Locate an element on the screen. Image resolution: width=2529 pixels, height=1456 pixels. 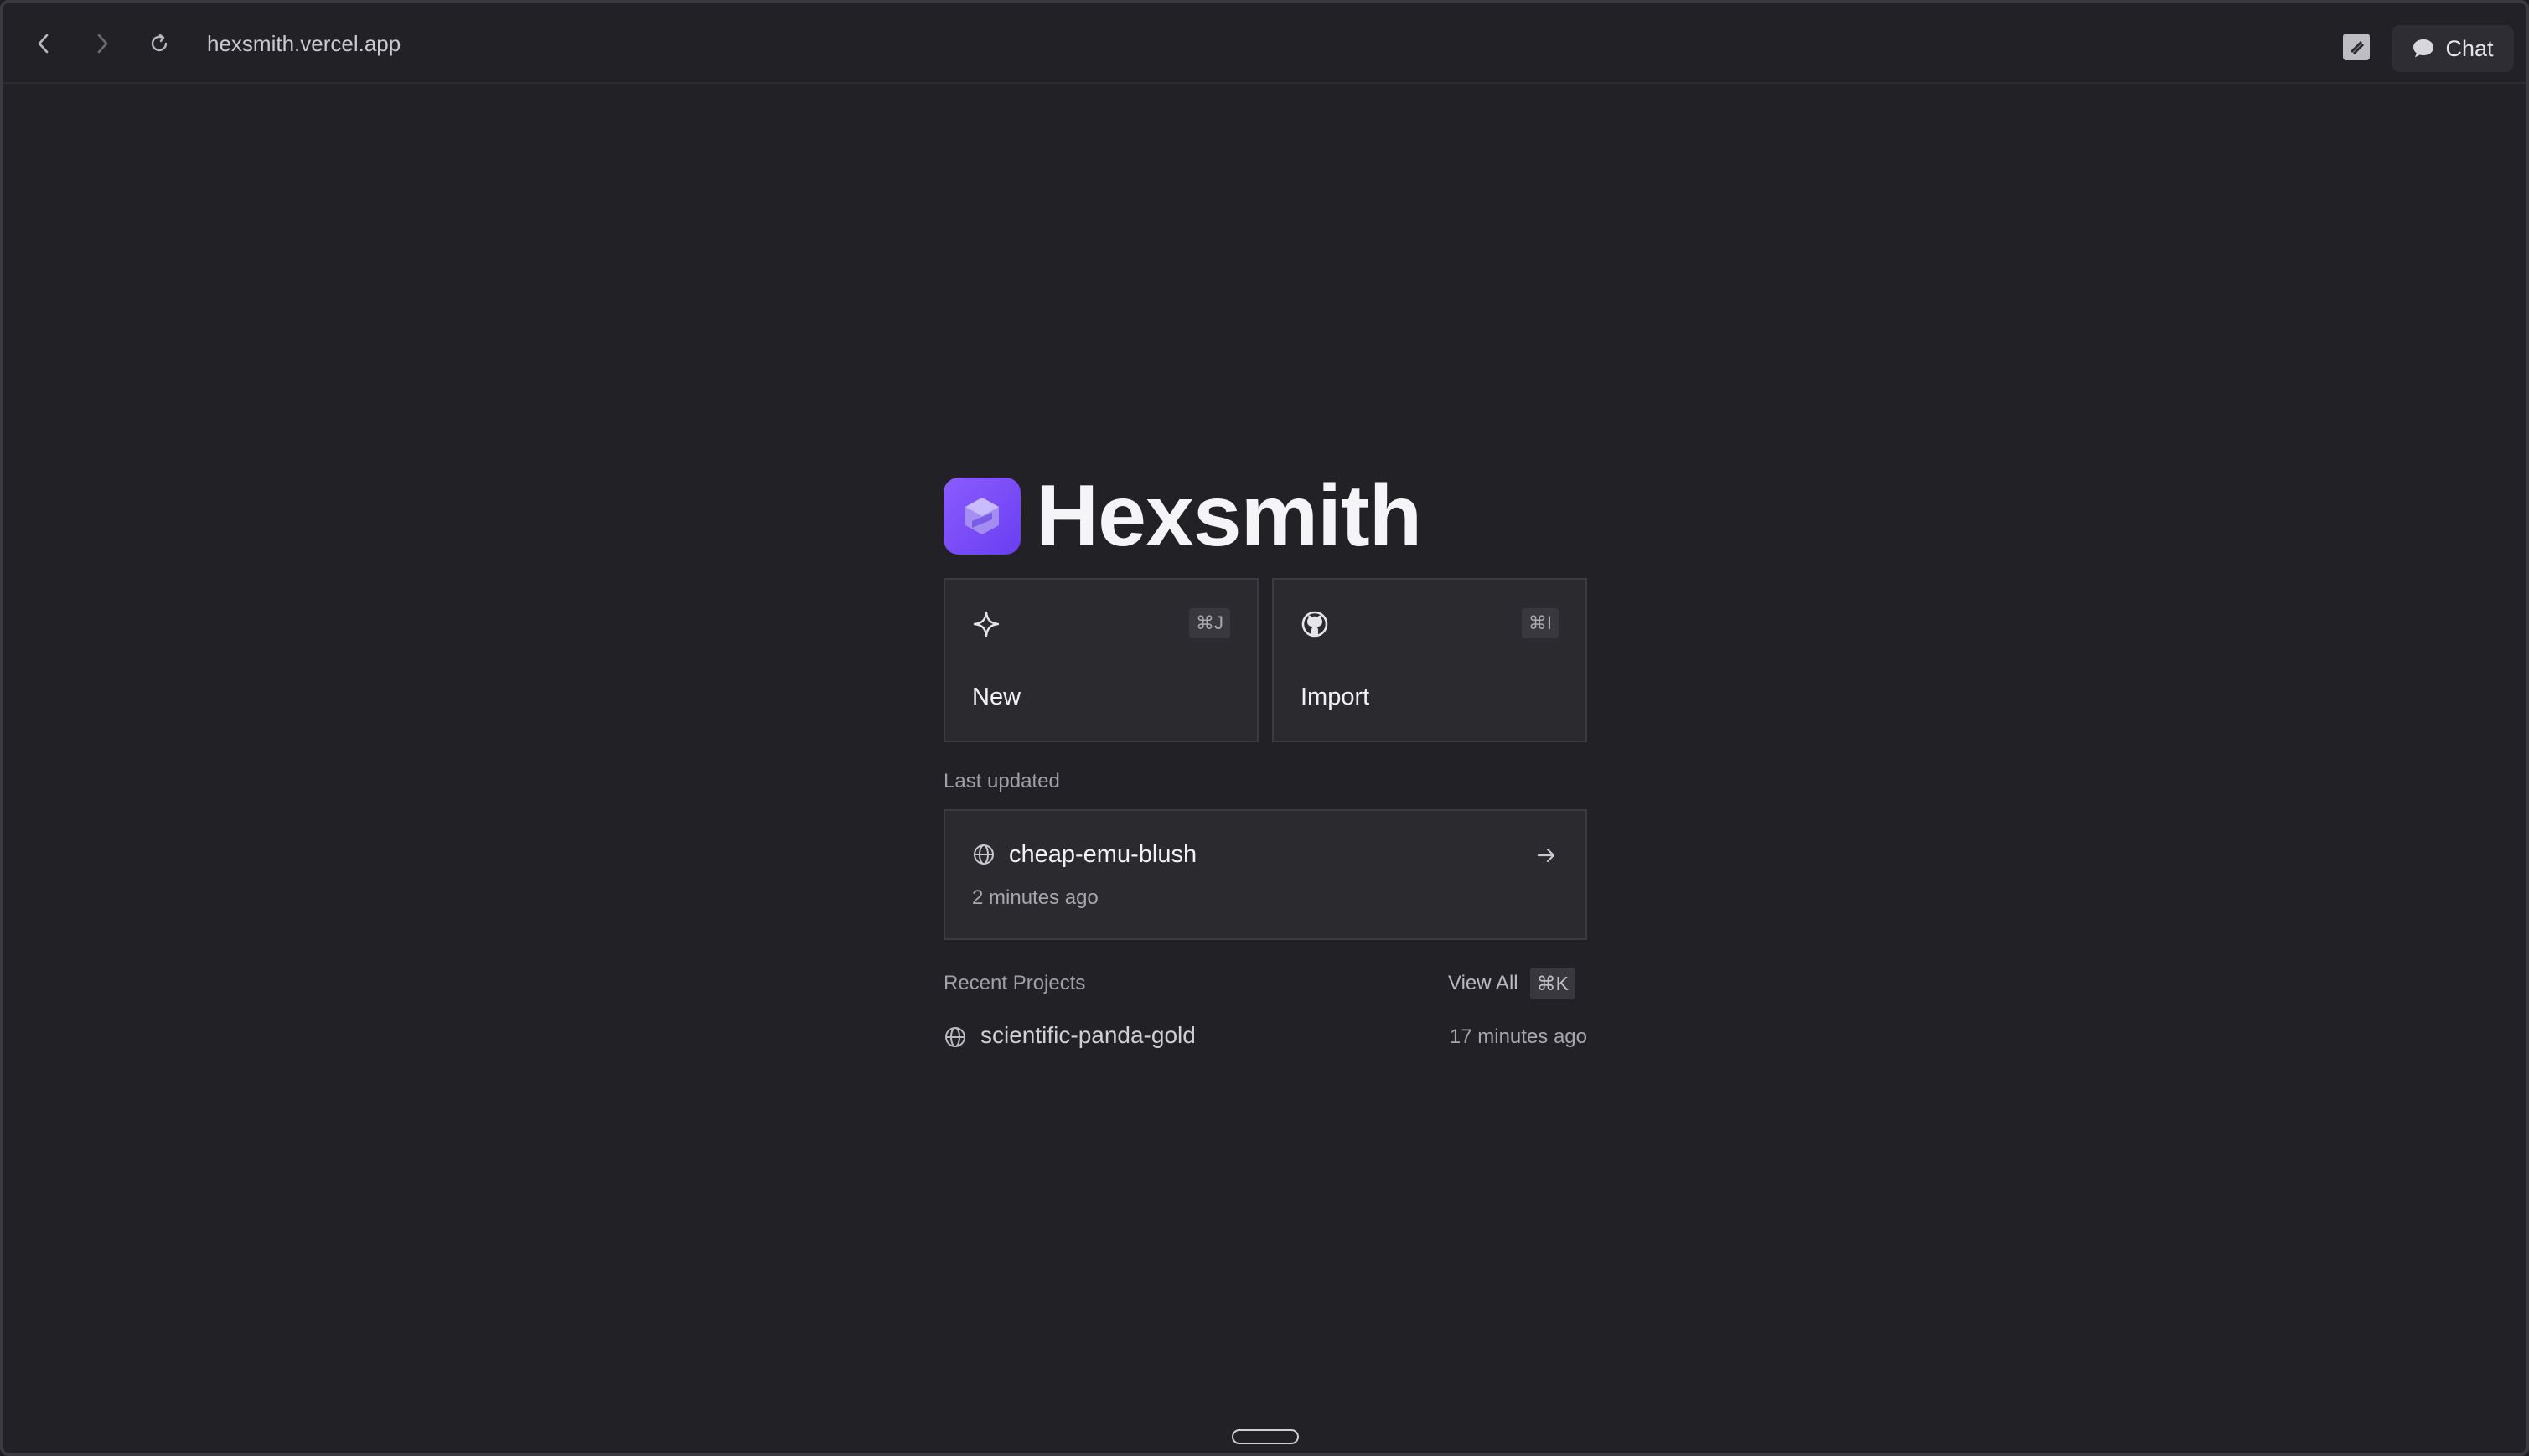
forward-button is located at coordinates (102, 43).